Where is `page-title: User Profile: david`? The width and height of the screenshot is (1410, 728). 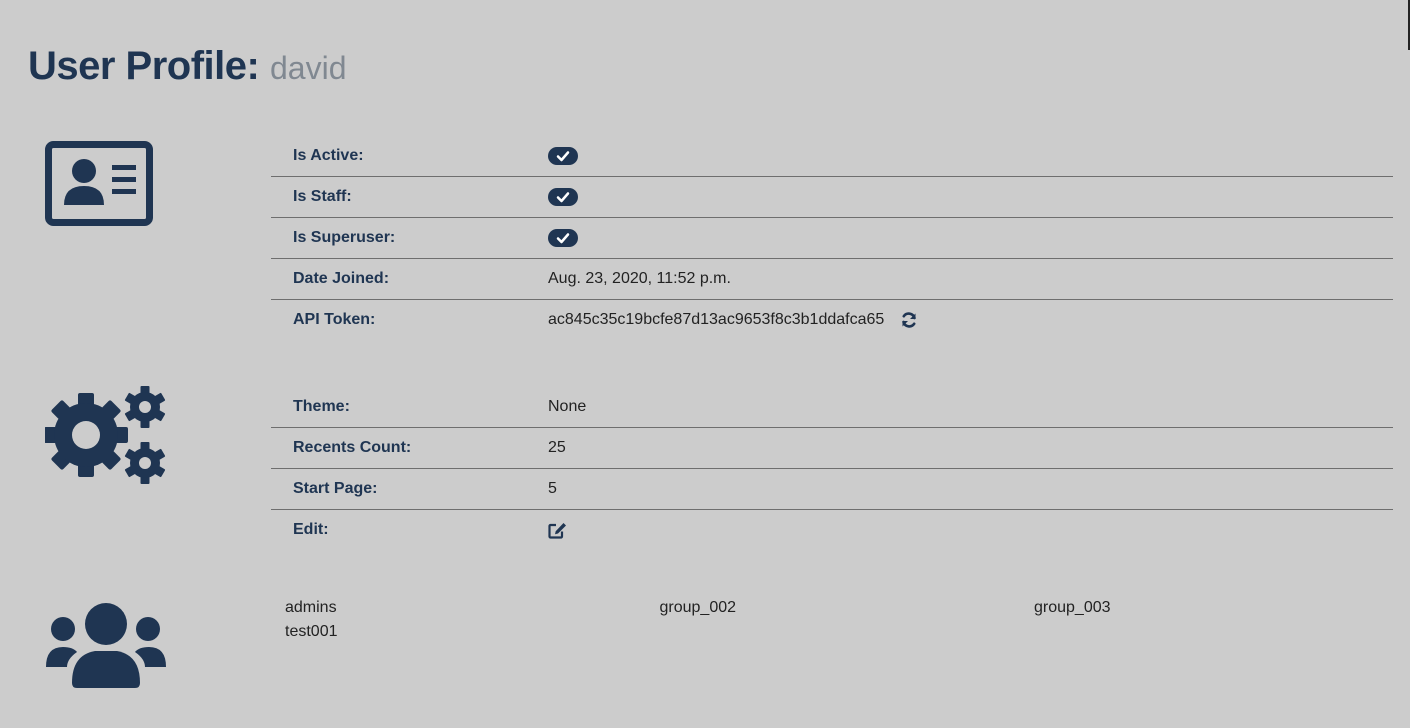
page-title: User Profile: david is located at coordinates (187, 67).